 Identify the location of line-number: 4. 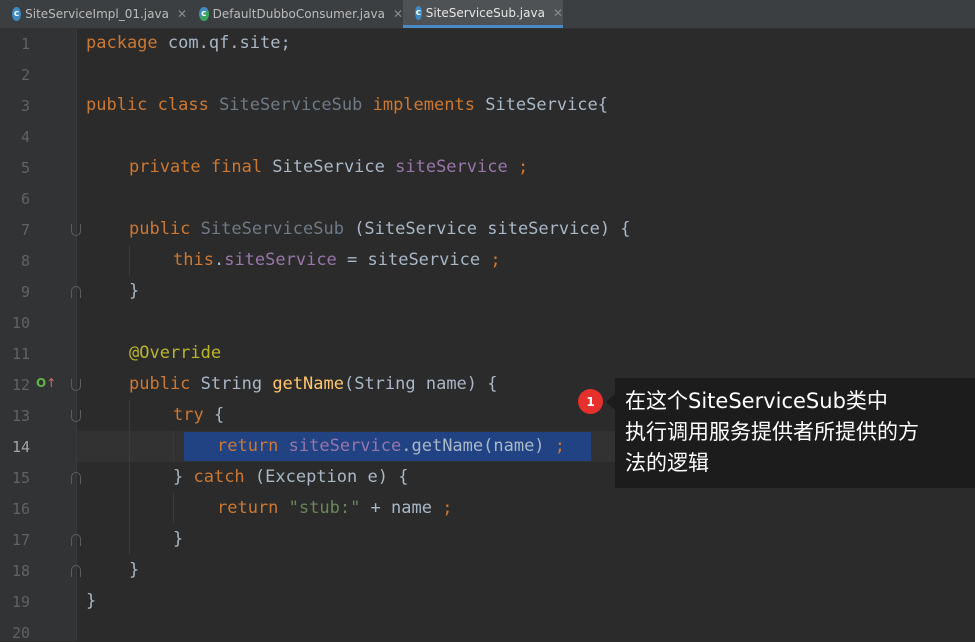
(25, 137).